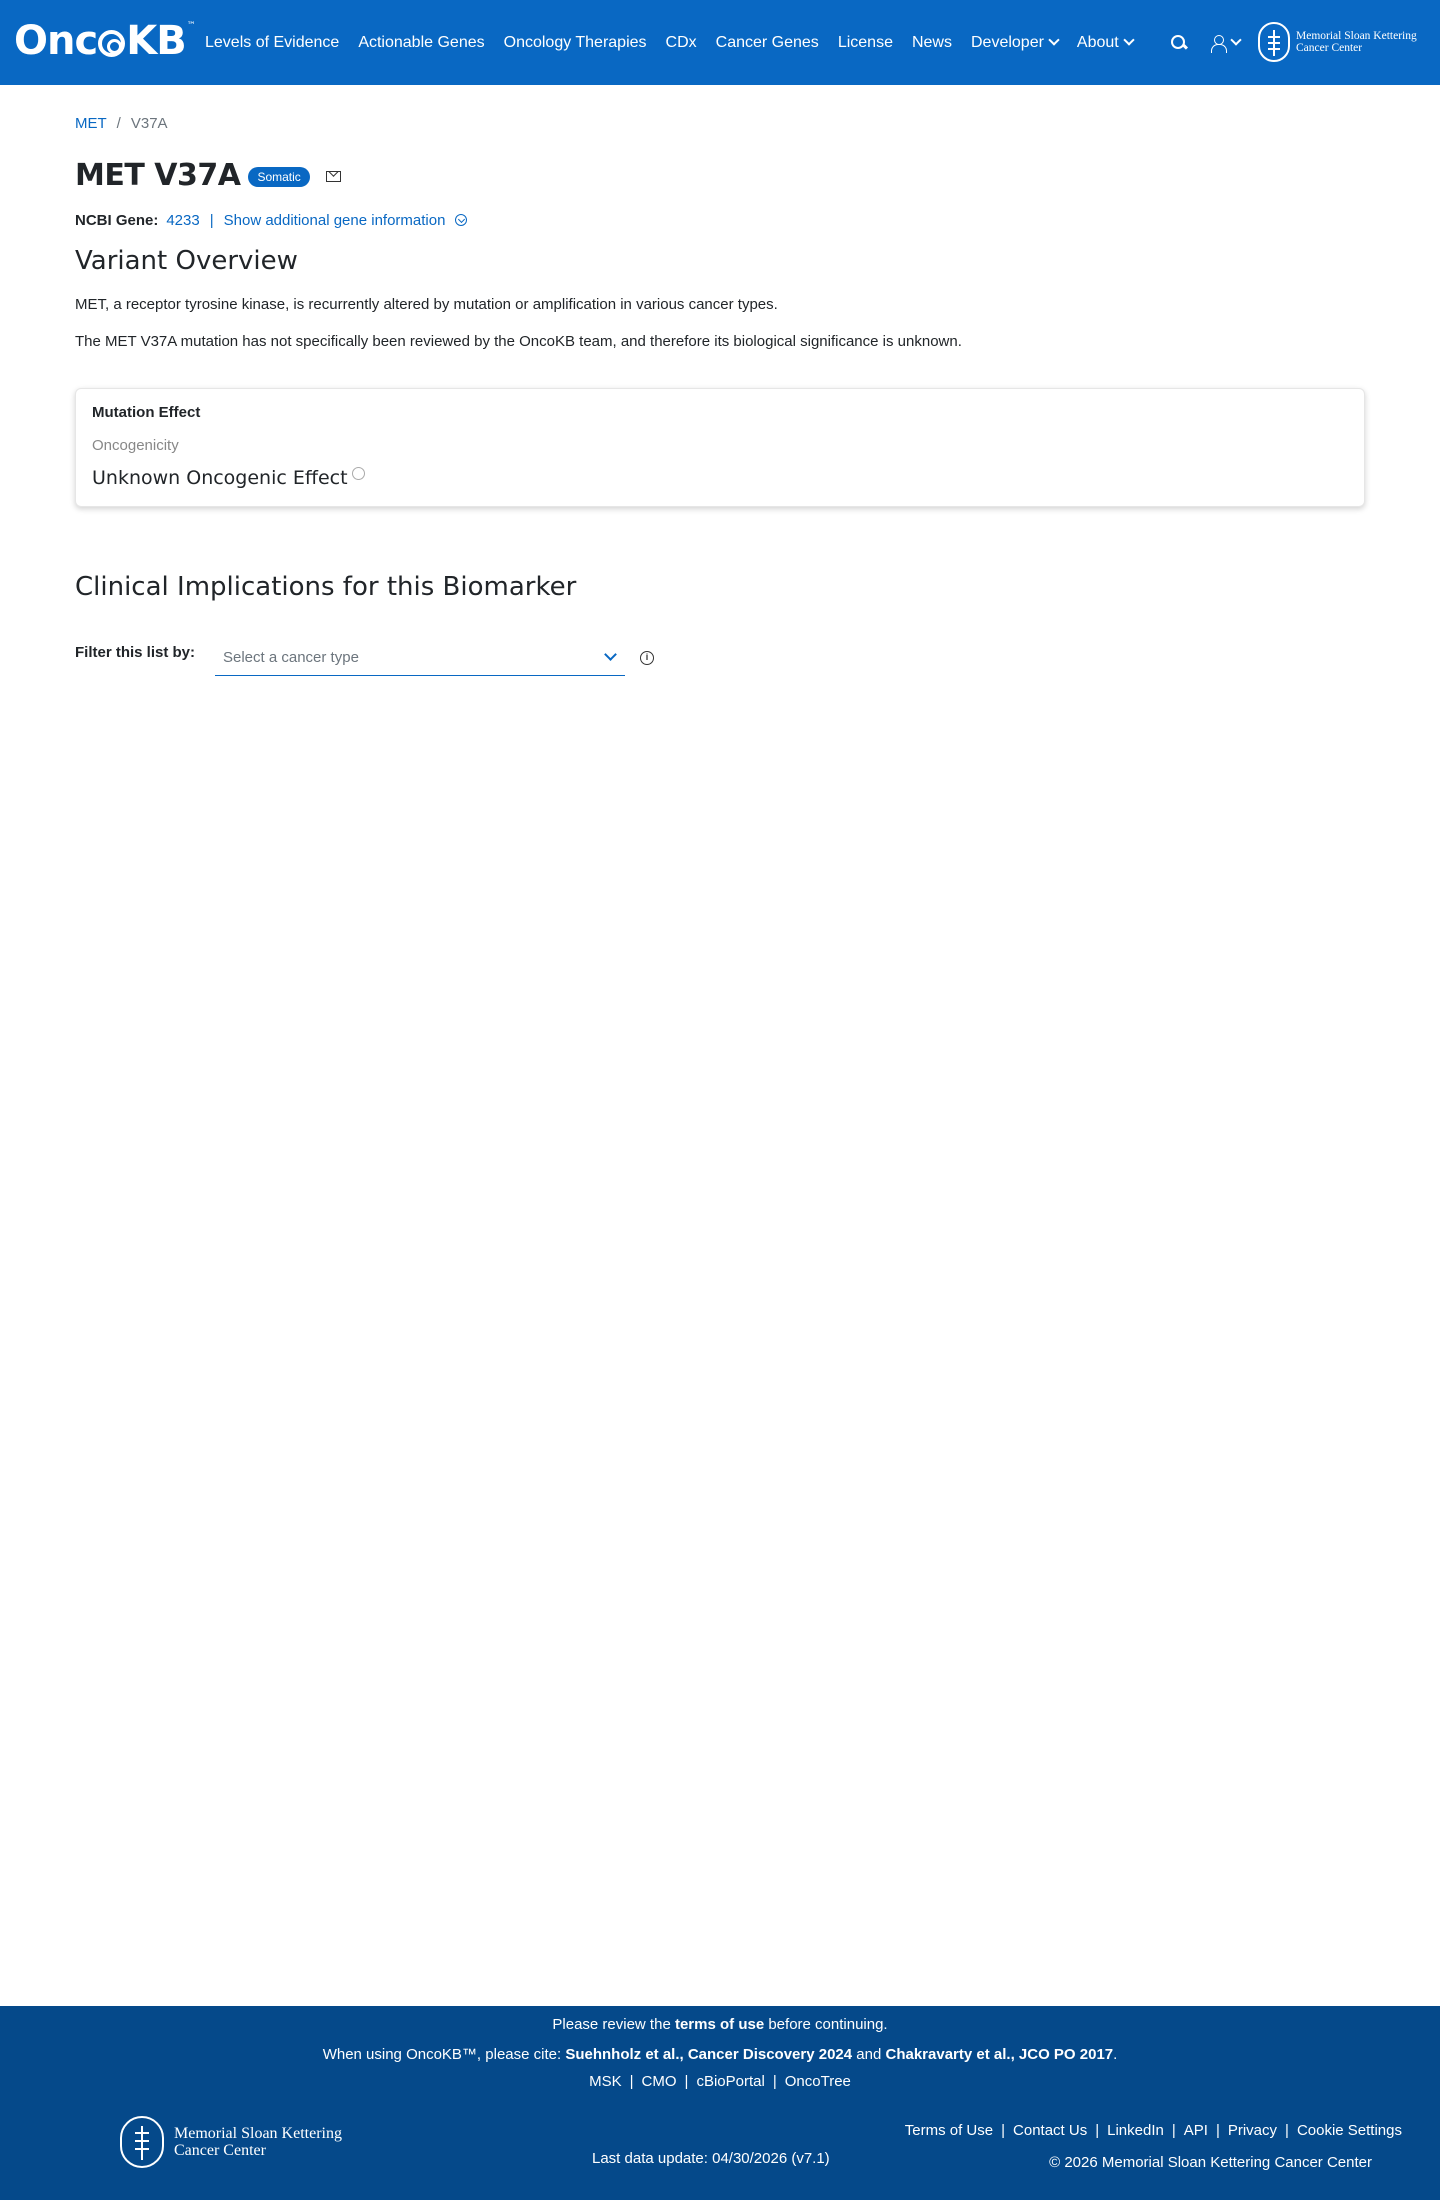 This screenshot has width=1440, height=2200. What do you see at coordinates (112, 43) in the screenshot?
I see `logo-target-icon` at bounding box center [112, 43].